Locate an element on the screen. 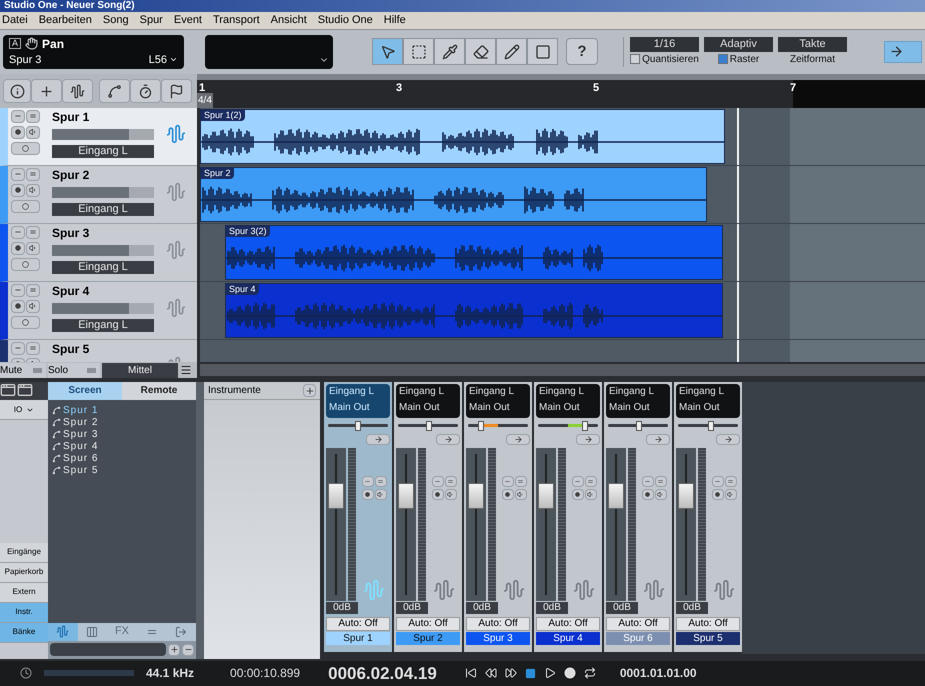 The image size is (925, 686). track-header: Spur 5 is located at coordinates (98, 351).